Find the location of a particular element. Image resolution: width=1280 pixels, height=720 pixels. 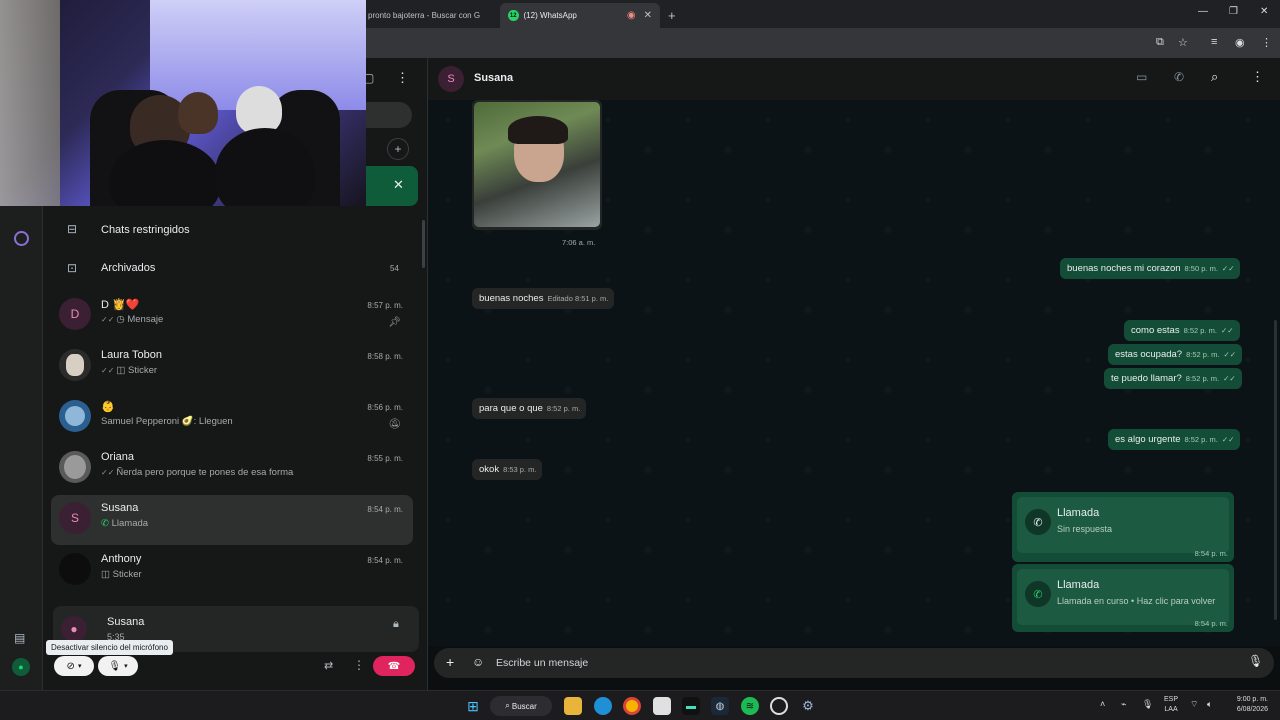

media-gallery-icon: ▤ is located at coordinates (19, 638).